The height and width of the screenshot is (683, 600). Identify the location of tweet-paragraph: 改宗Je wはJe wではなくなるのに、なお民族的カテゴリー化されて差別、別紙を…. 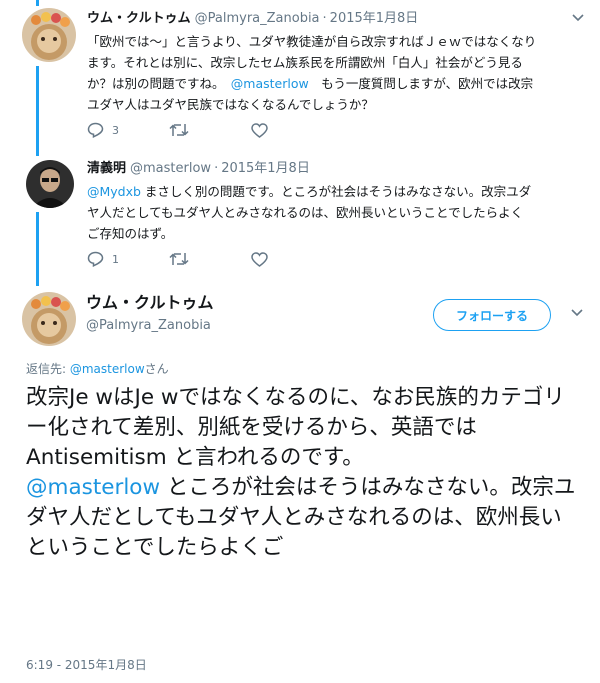
(295, 427).